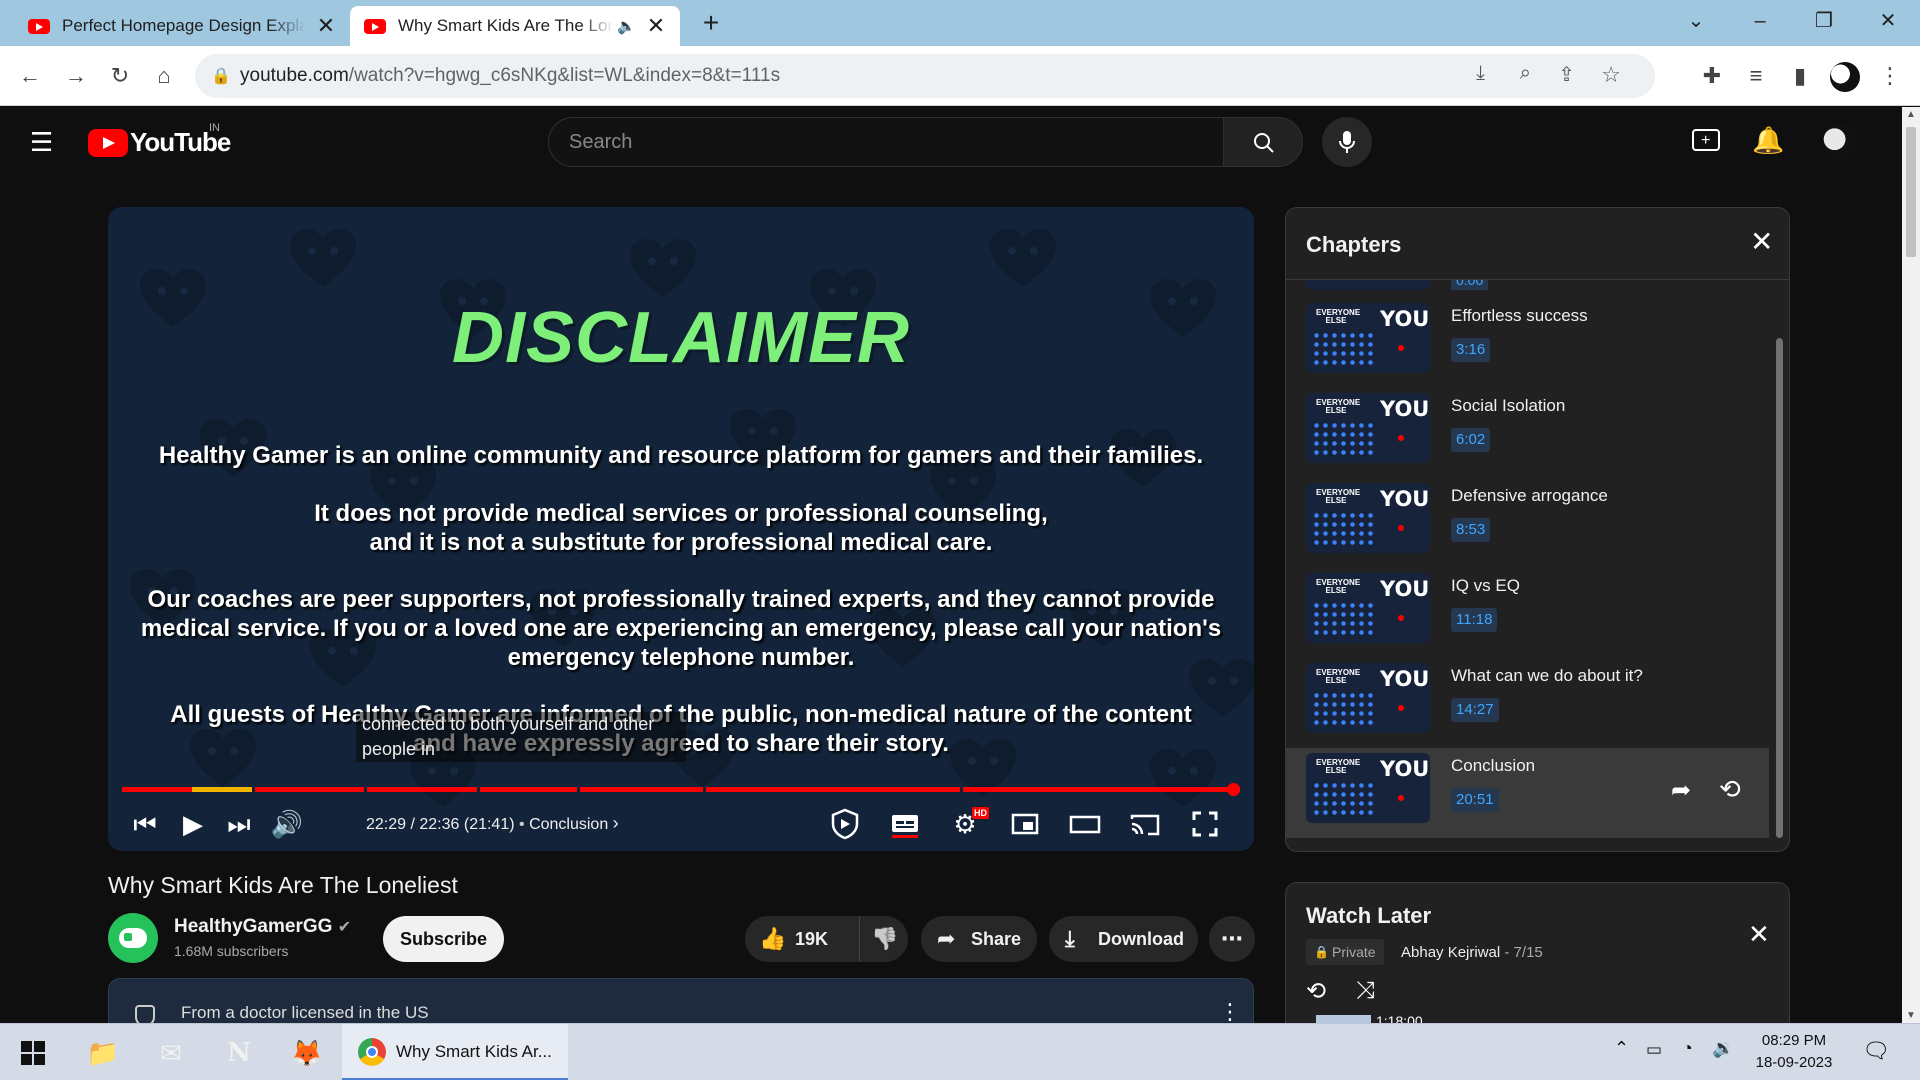 The image size is (1920, 1080). Describe the element at coordinates (1845, 77) in the screenshot. I see `profile-avatar` at that location.